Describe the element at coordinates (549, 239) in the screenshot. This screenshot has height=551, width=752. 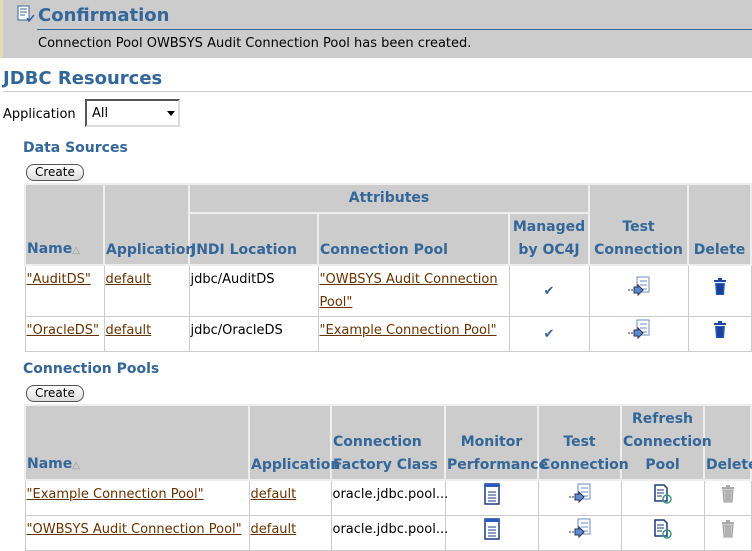
I see `col-managed: Managed by OC4J` at that location.